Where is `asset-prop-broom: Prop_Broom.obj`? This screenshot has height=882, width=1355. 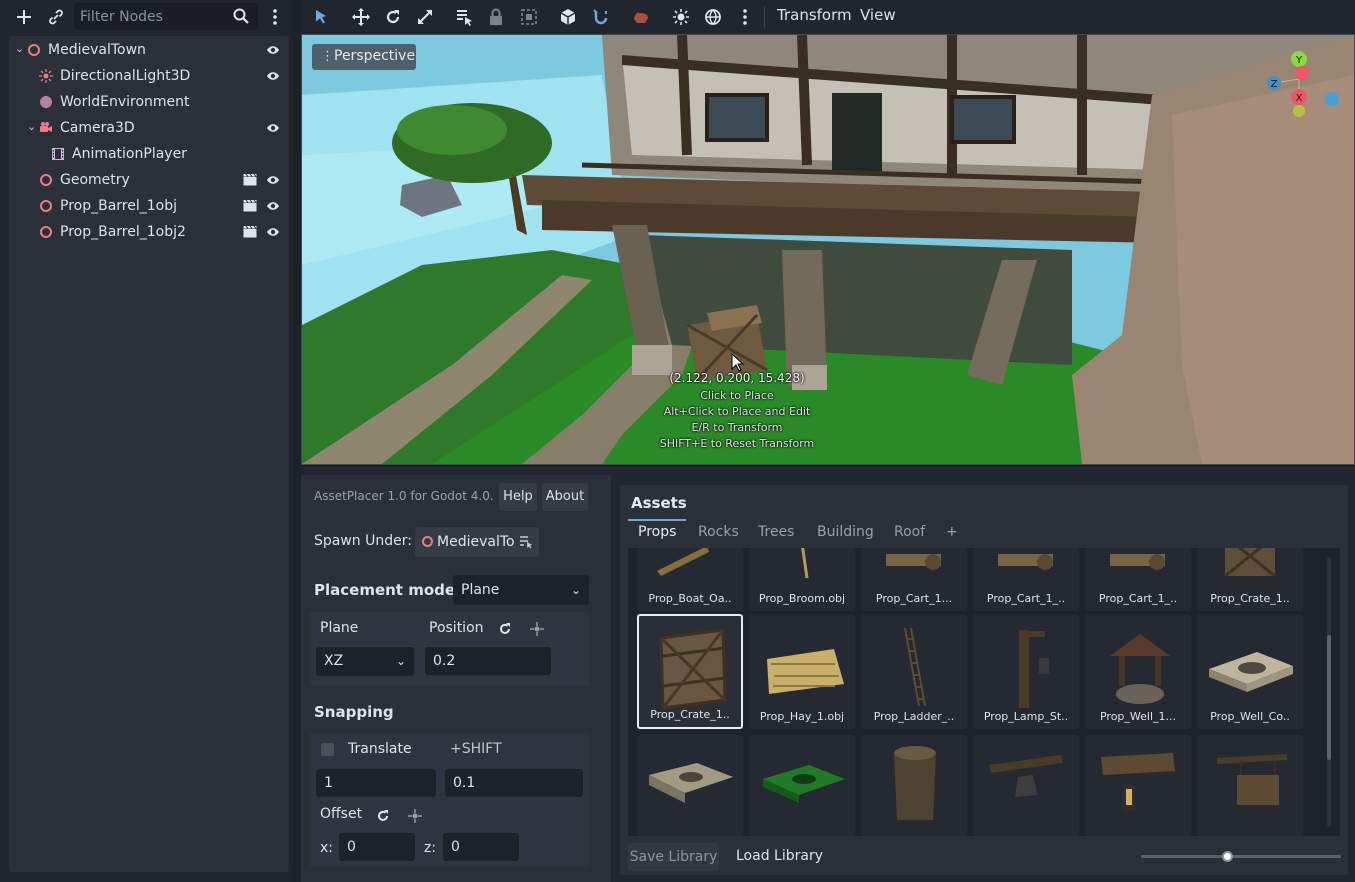 asset-prop-broom: Prop_Broom.obj is located at coordinates (802, 579).